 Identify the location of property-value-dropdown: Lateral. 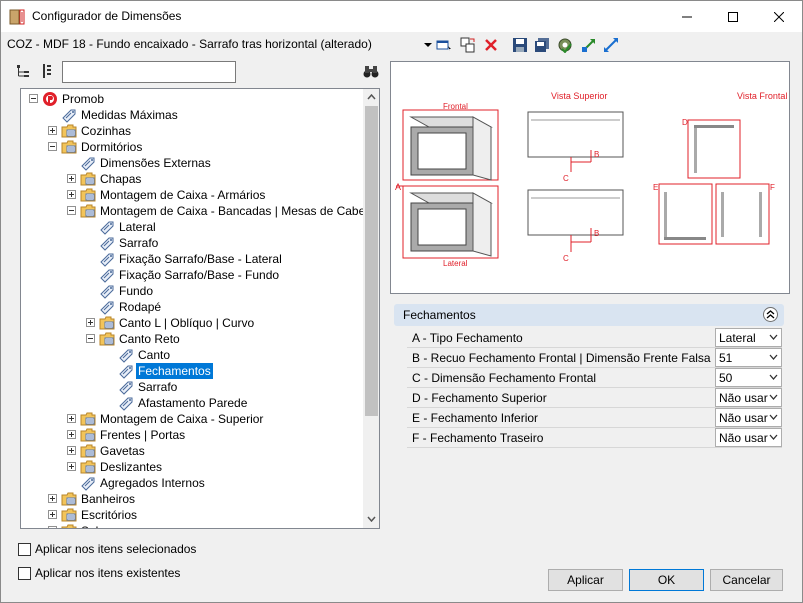
(748, 337).